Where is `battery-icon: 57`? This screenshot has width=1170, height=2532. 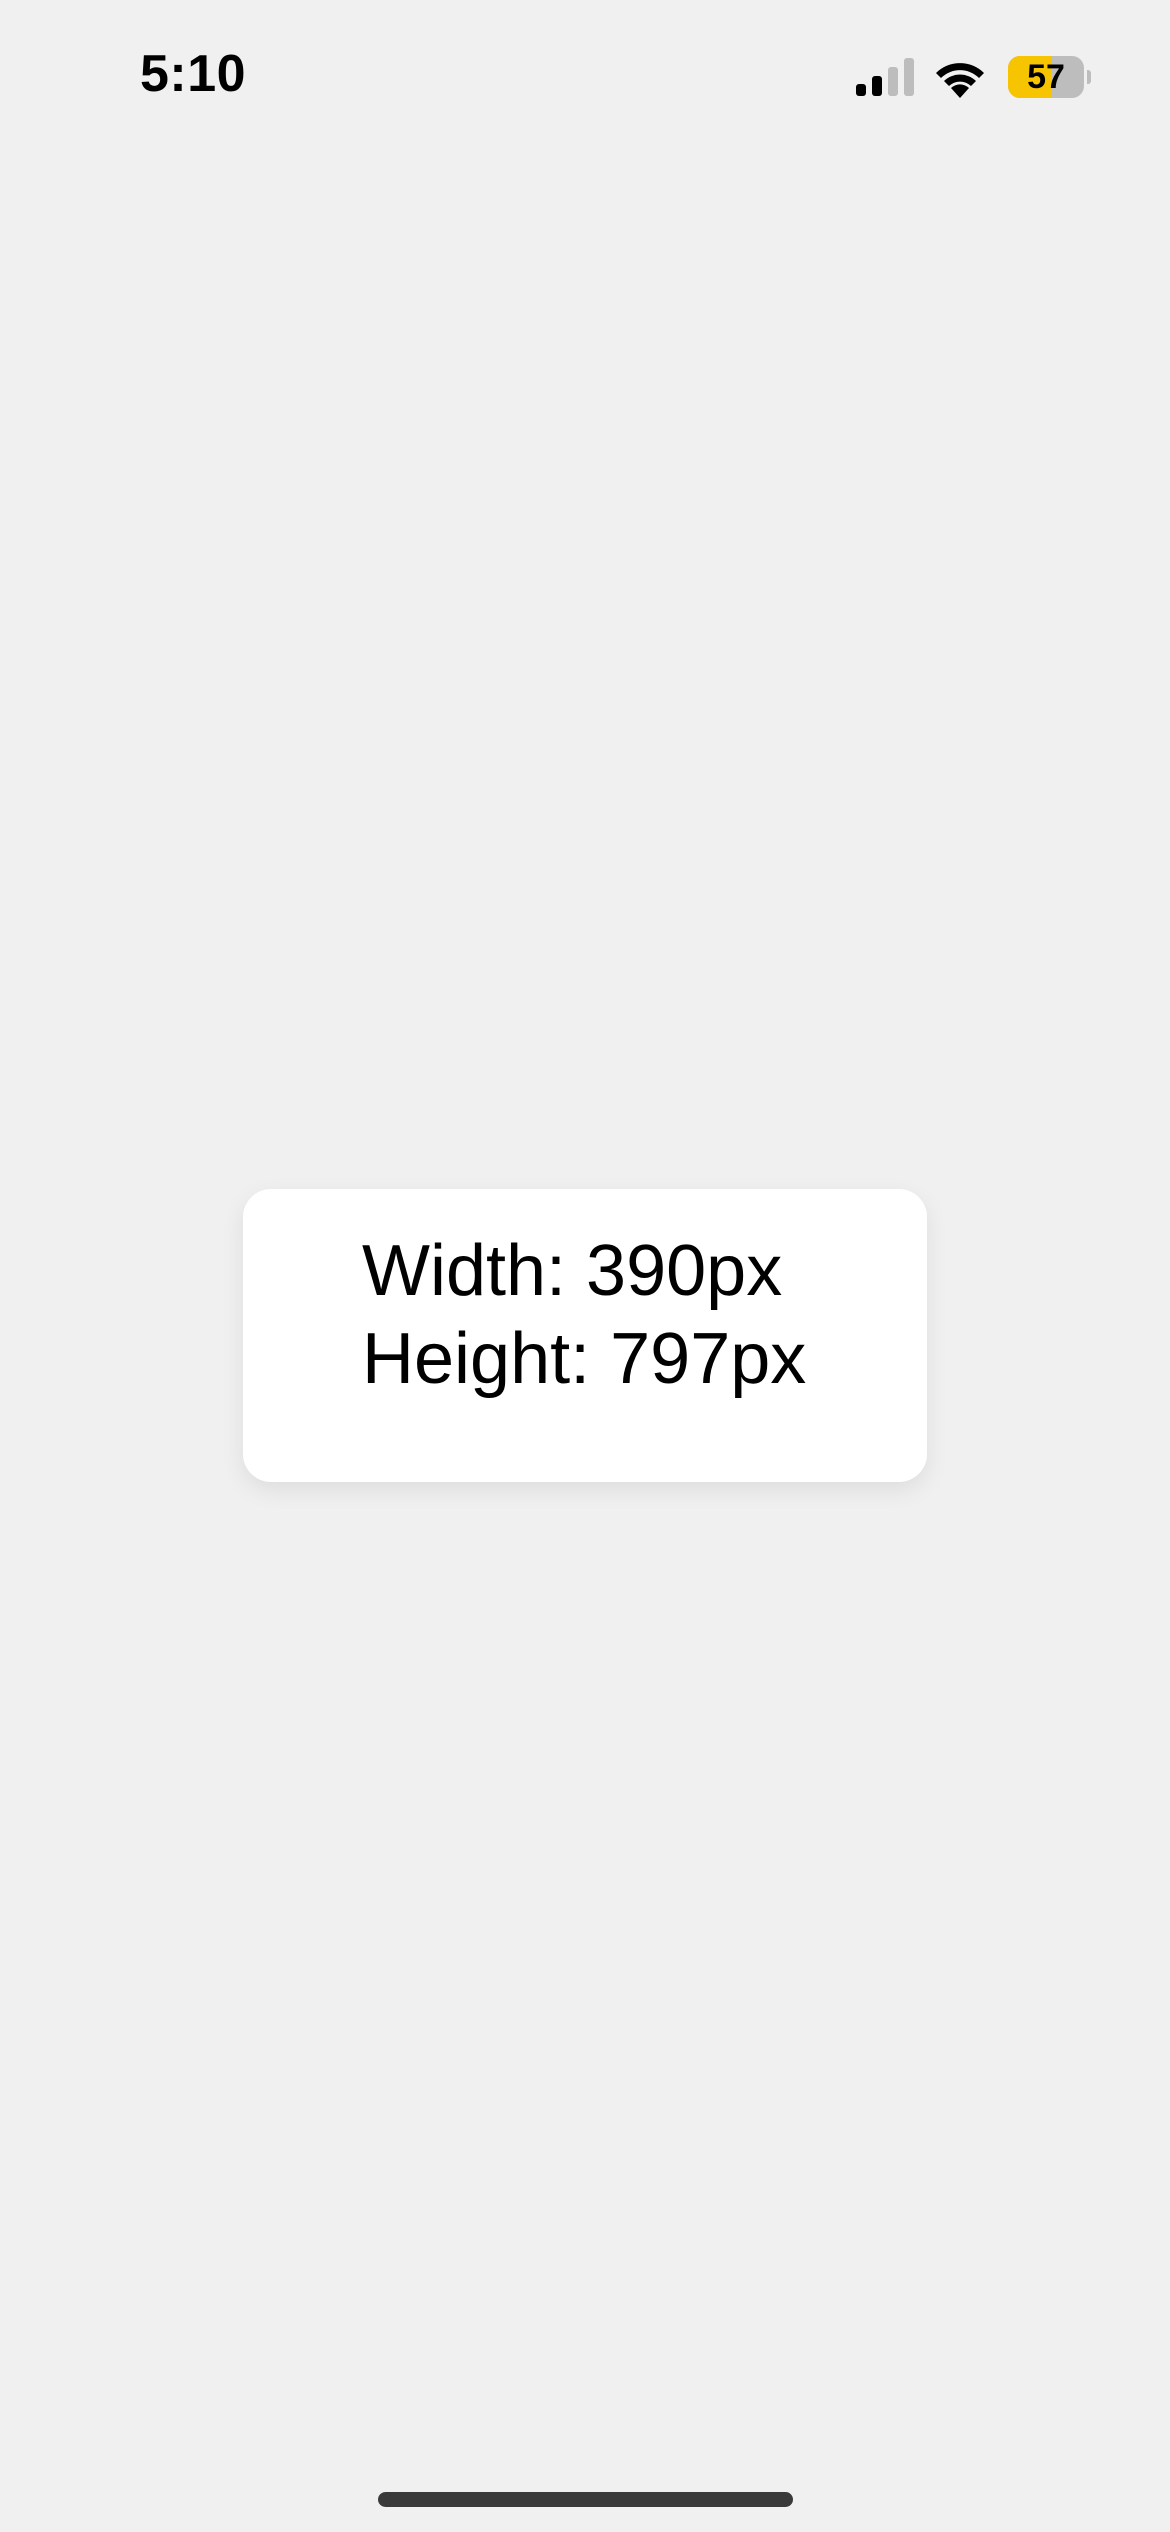 battery-icon: 57 is located at coordinates (1049, 77).